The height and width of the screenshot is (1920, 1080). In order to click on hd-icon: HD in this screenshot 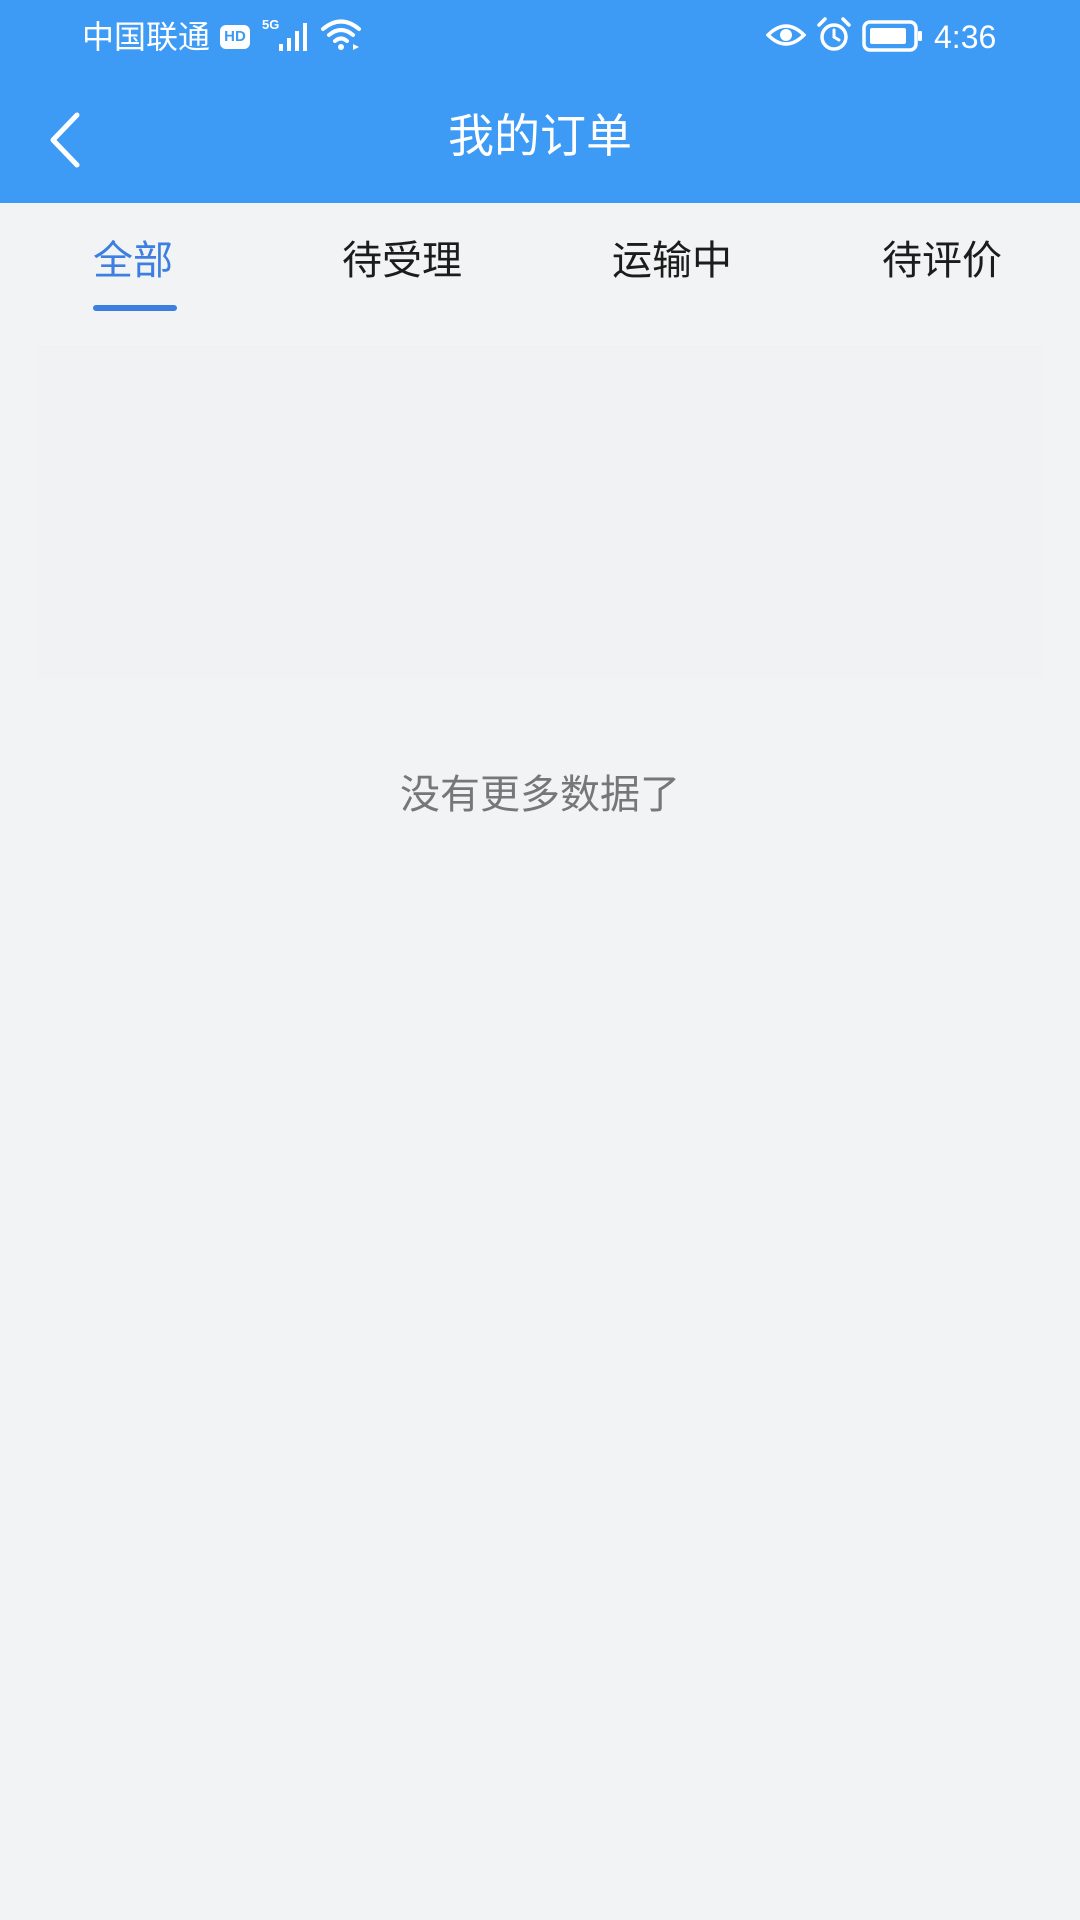, I will do `click(235, 37)`.